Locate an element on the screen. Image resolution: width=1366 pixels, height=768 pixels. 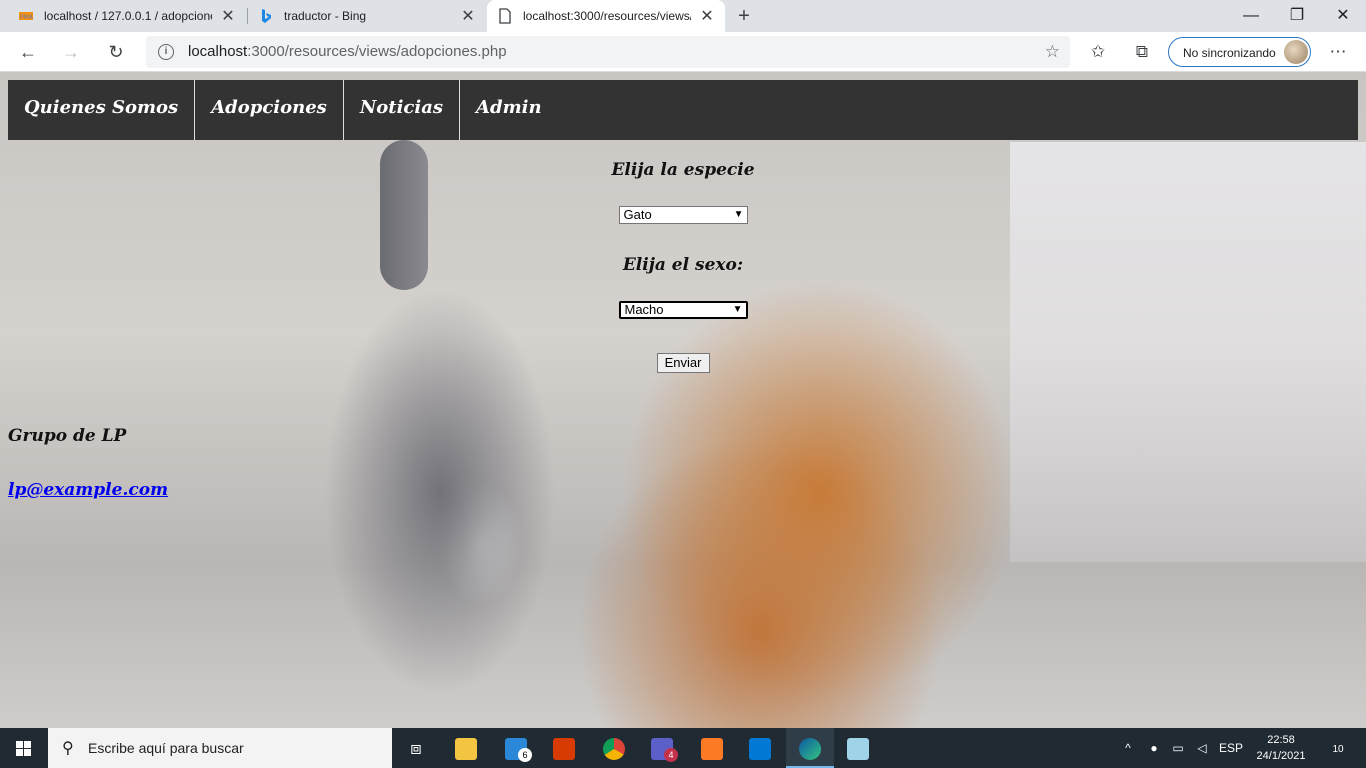
back-icon: ← is located at coordinates (28, 52).